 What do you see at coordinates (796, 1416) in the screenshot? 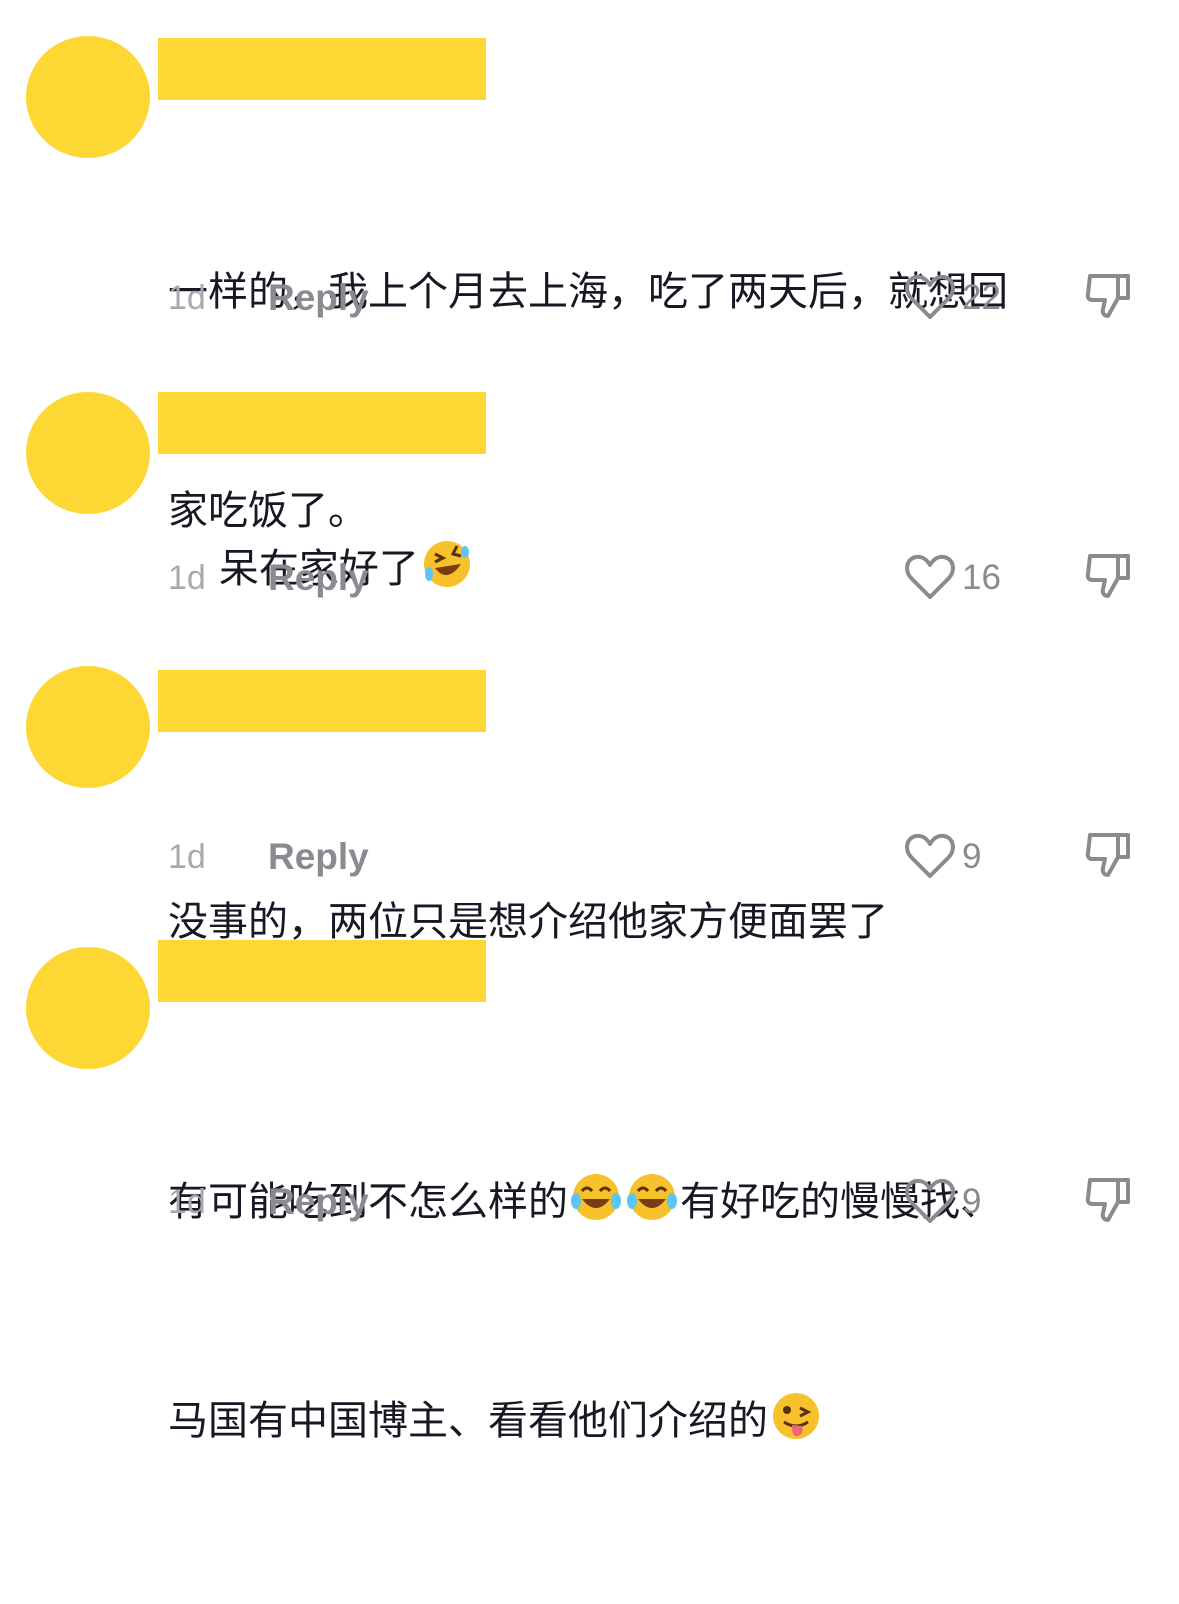
I see `zany-tongue-emoji` at bounding box center [796, 1416].